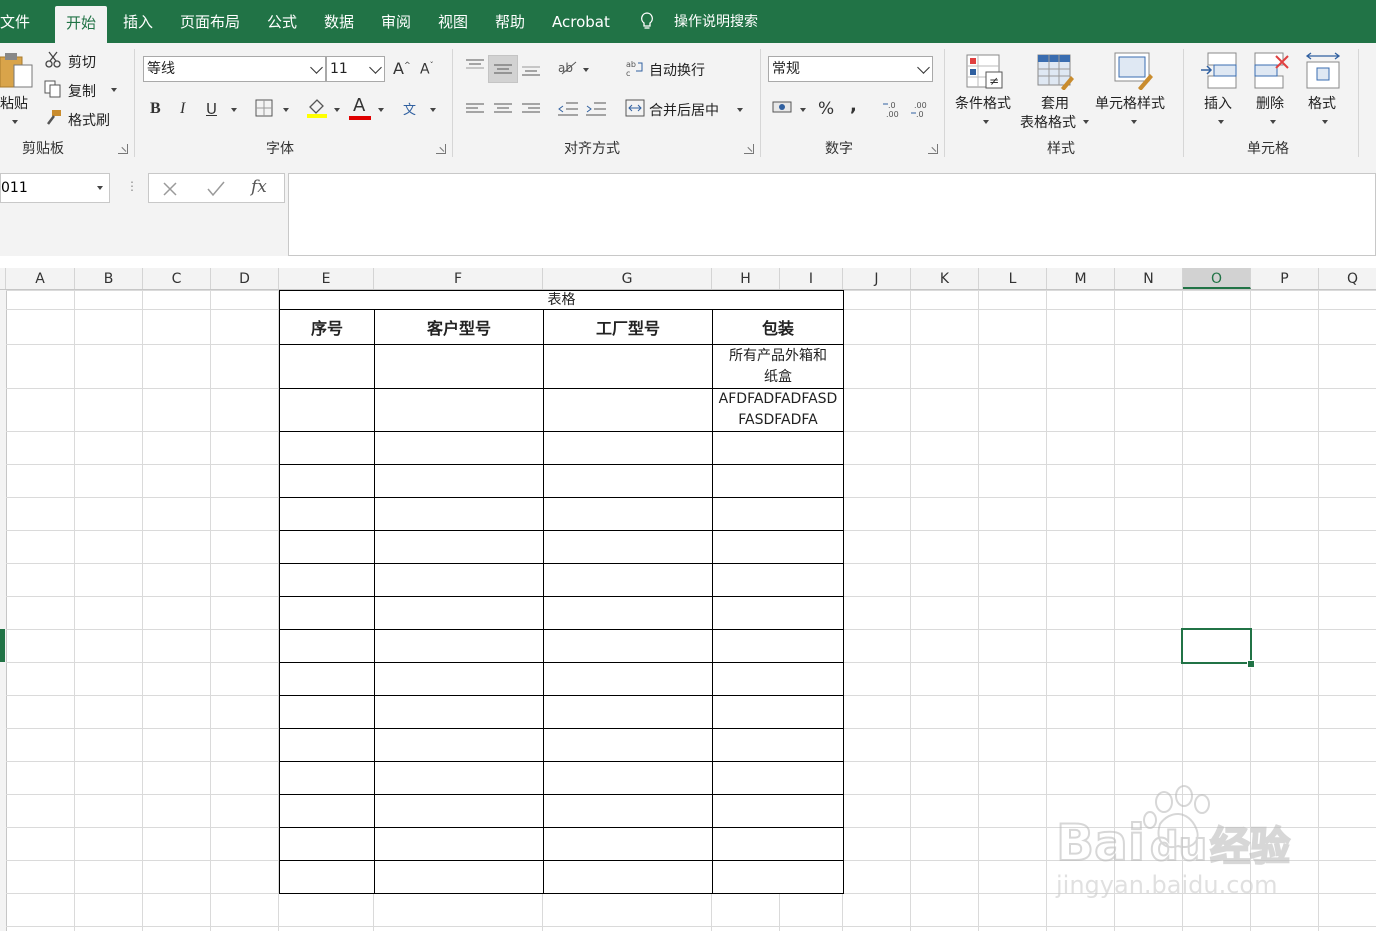 The height and width of the screenshot is (931, 1376). I want to click on conditional-dropdown-icon, so click(986, 122).